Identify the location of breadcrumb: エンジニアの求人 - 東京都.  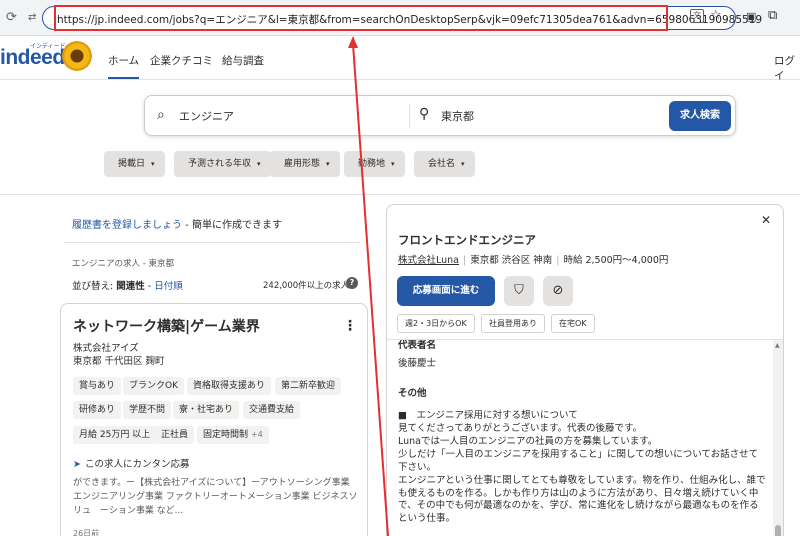
(123, 264).